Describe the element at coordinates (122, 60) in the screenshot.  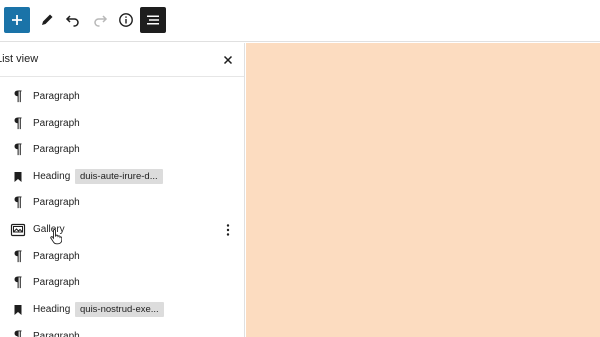
I see `list-view-header: List view` at that location.